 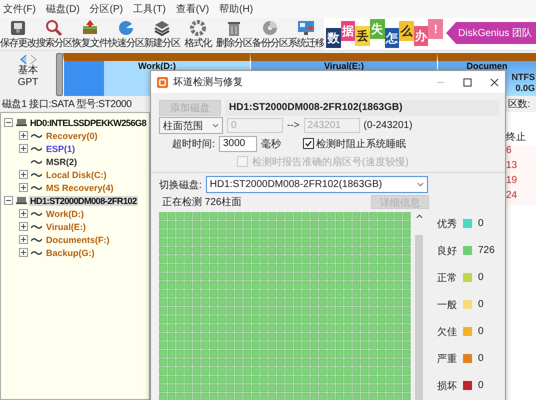 What do you see at coordinates (521, 197) in the screenshot?
I see `table-cell: 24` at bounding box center [521, 197].